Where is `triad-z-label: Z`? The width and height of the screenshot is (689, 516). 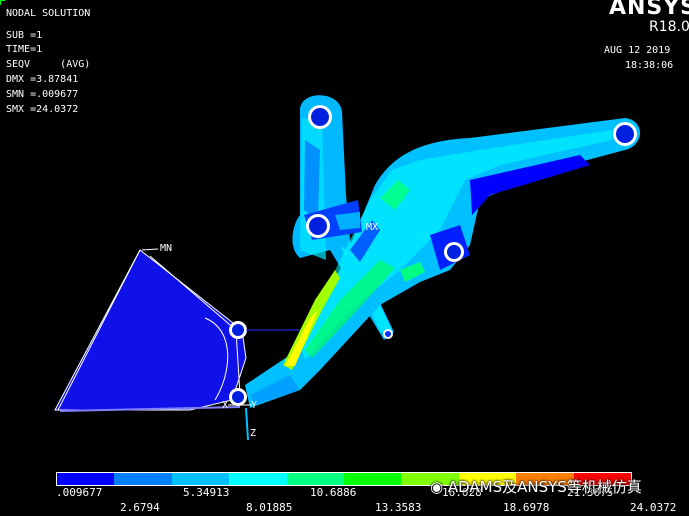
triad-z-label: Z is located at coordinates (253, 433).